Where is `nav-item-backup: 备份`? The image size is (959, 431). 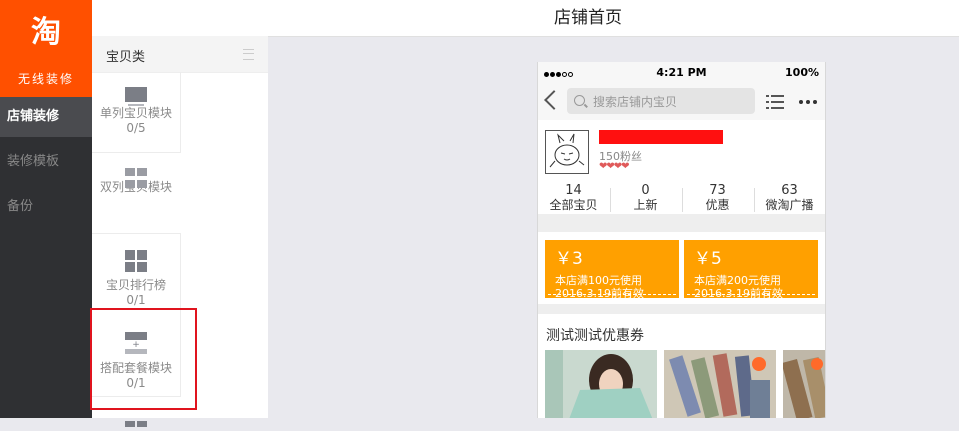
nav-item-backup: 备份 is located at coordinates (46, 207).